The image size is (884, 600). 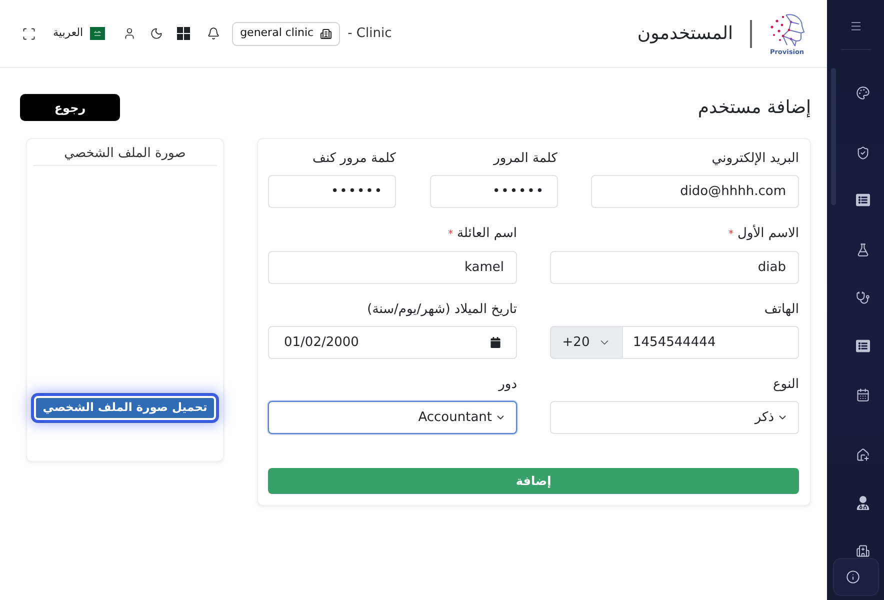 I want to click on text-field: diab, so click(x=674, y=267).